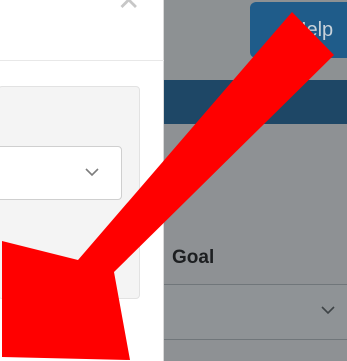  I want to click on close-icon: ✕, so click(128, 8).